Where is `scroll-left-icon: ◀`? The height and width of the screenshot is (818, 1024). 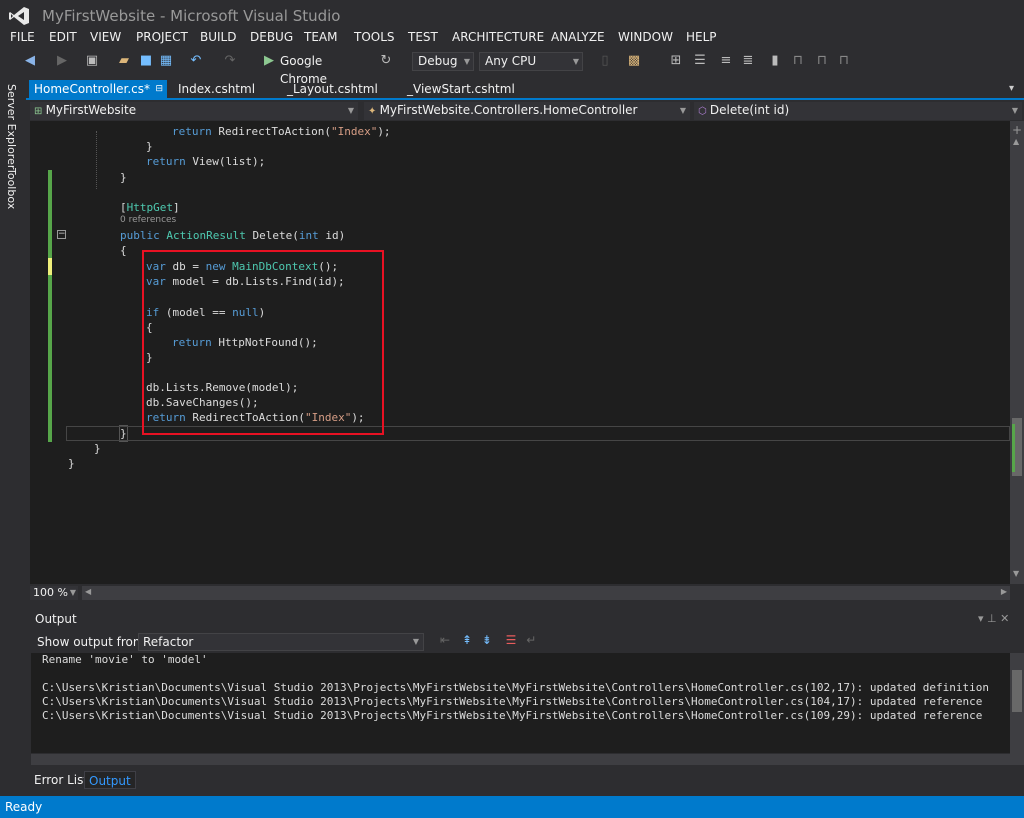
scroll-left-icon: ◀ is located at coordinates (88, 591).